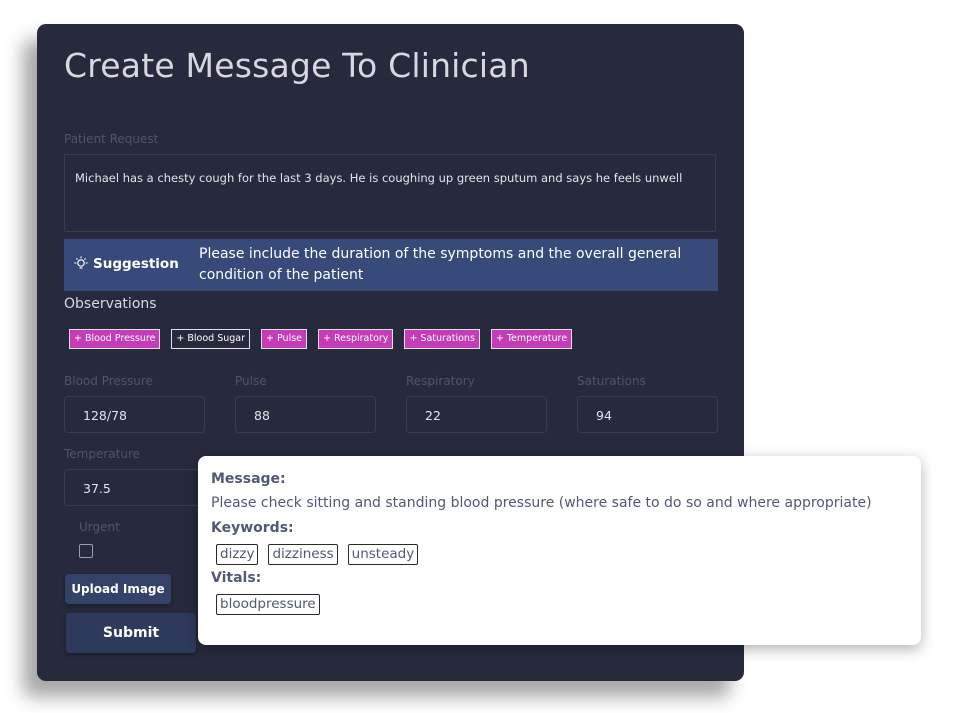 This screenshot has height=713, width=964. Describe the element at coordinates (118, 589) in the screenshot. I see `upload-image-button: Upload Image` at that location.